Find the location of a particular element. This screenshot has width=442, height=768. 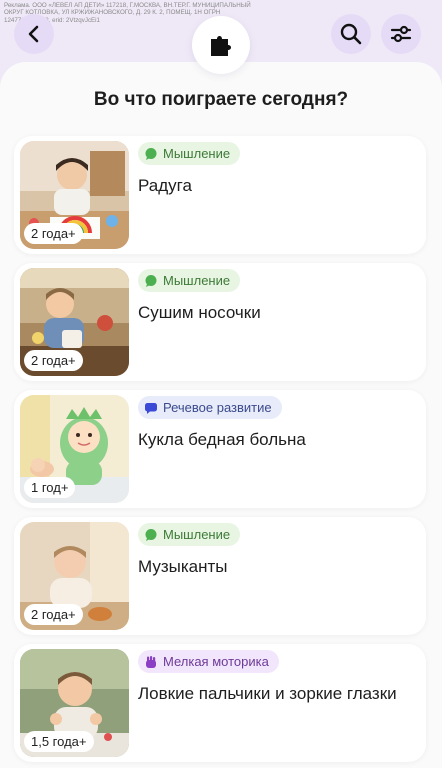

hand-icon is located at coordinates (151, 661).